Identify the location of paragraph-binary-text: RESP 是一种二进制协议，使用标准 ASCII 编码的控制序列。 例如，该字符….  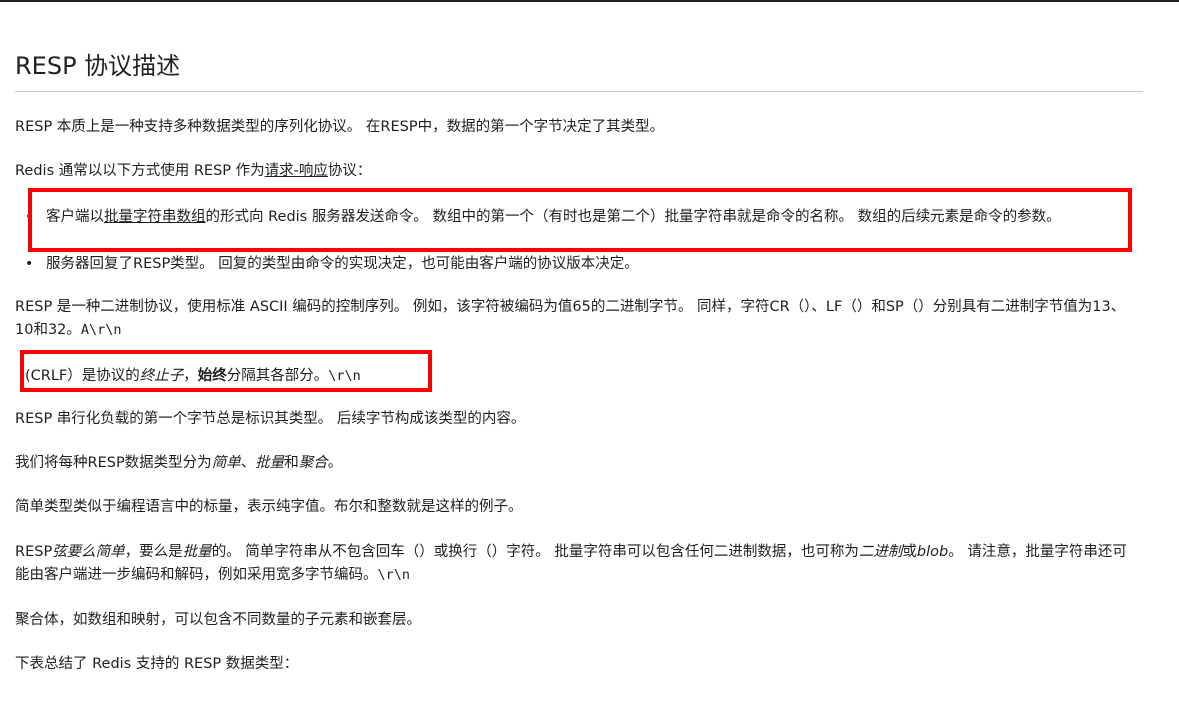
(570, 318).